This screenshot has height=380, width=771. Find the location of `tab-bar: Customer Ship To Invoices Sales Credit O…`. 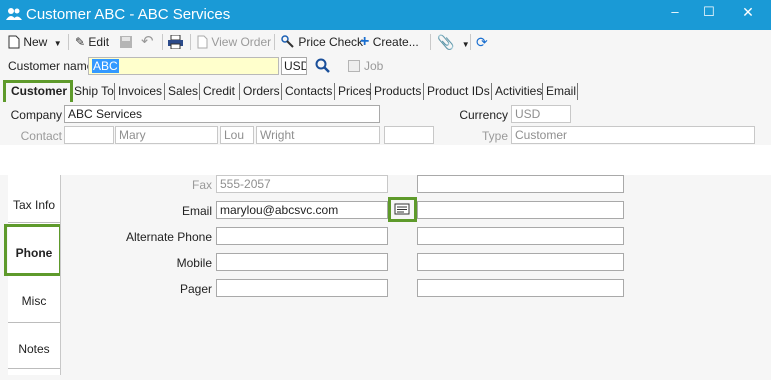

tab-bar: Customer Ship To Invoices Sales Credit O… is located at coordinates (385, 91).